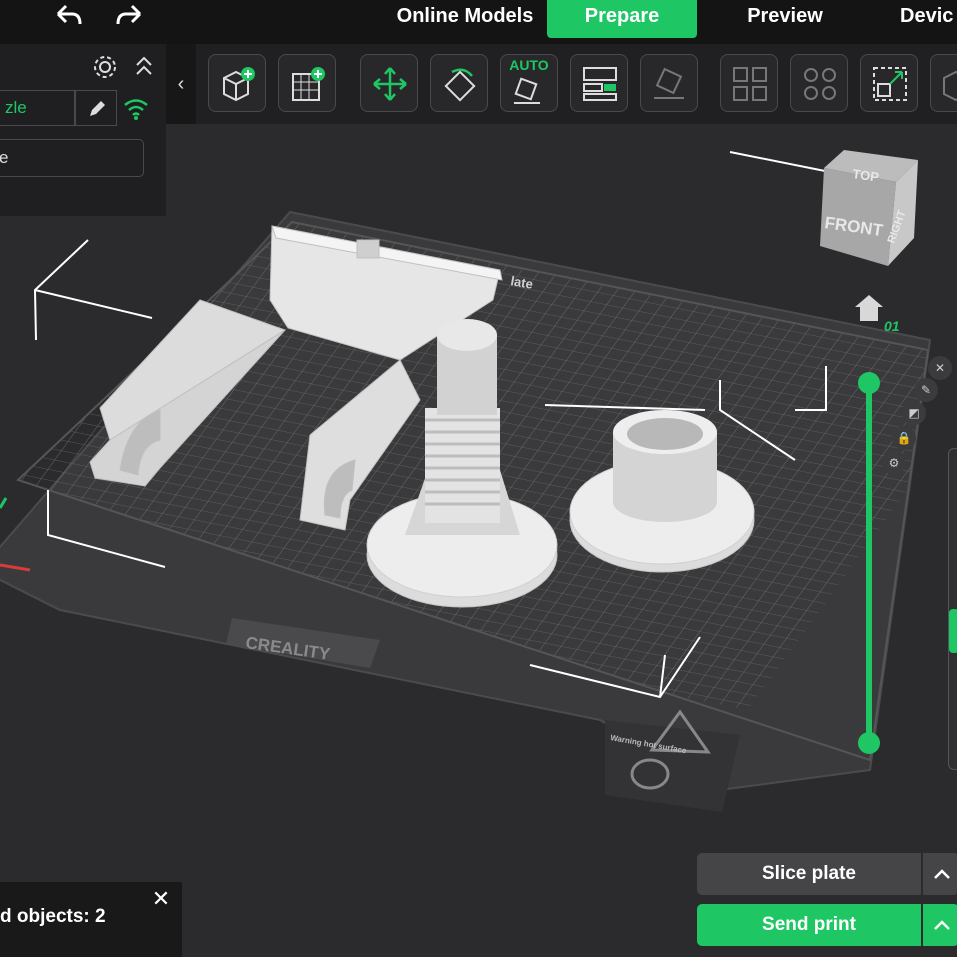 The width and height of the screenshot is (957, 957). I want to click on scale-icon, so click(890, 84).